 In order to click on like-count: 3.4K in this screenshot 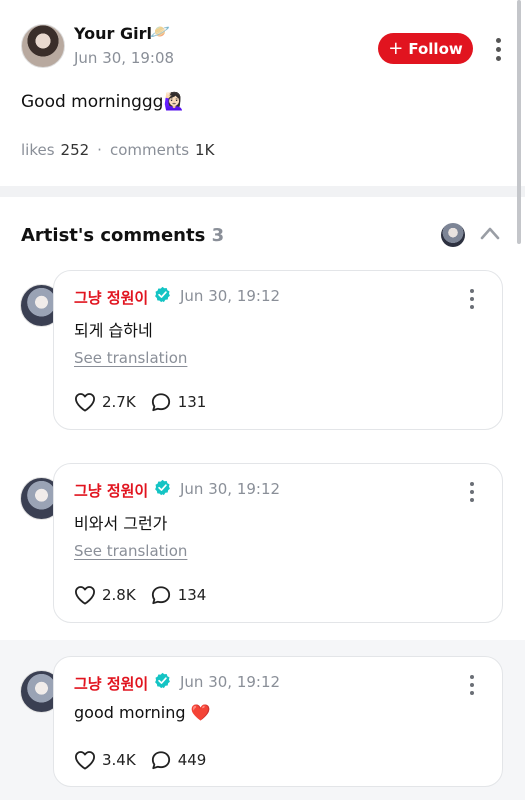, I will do `click(119, 760)`.